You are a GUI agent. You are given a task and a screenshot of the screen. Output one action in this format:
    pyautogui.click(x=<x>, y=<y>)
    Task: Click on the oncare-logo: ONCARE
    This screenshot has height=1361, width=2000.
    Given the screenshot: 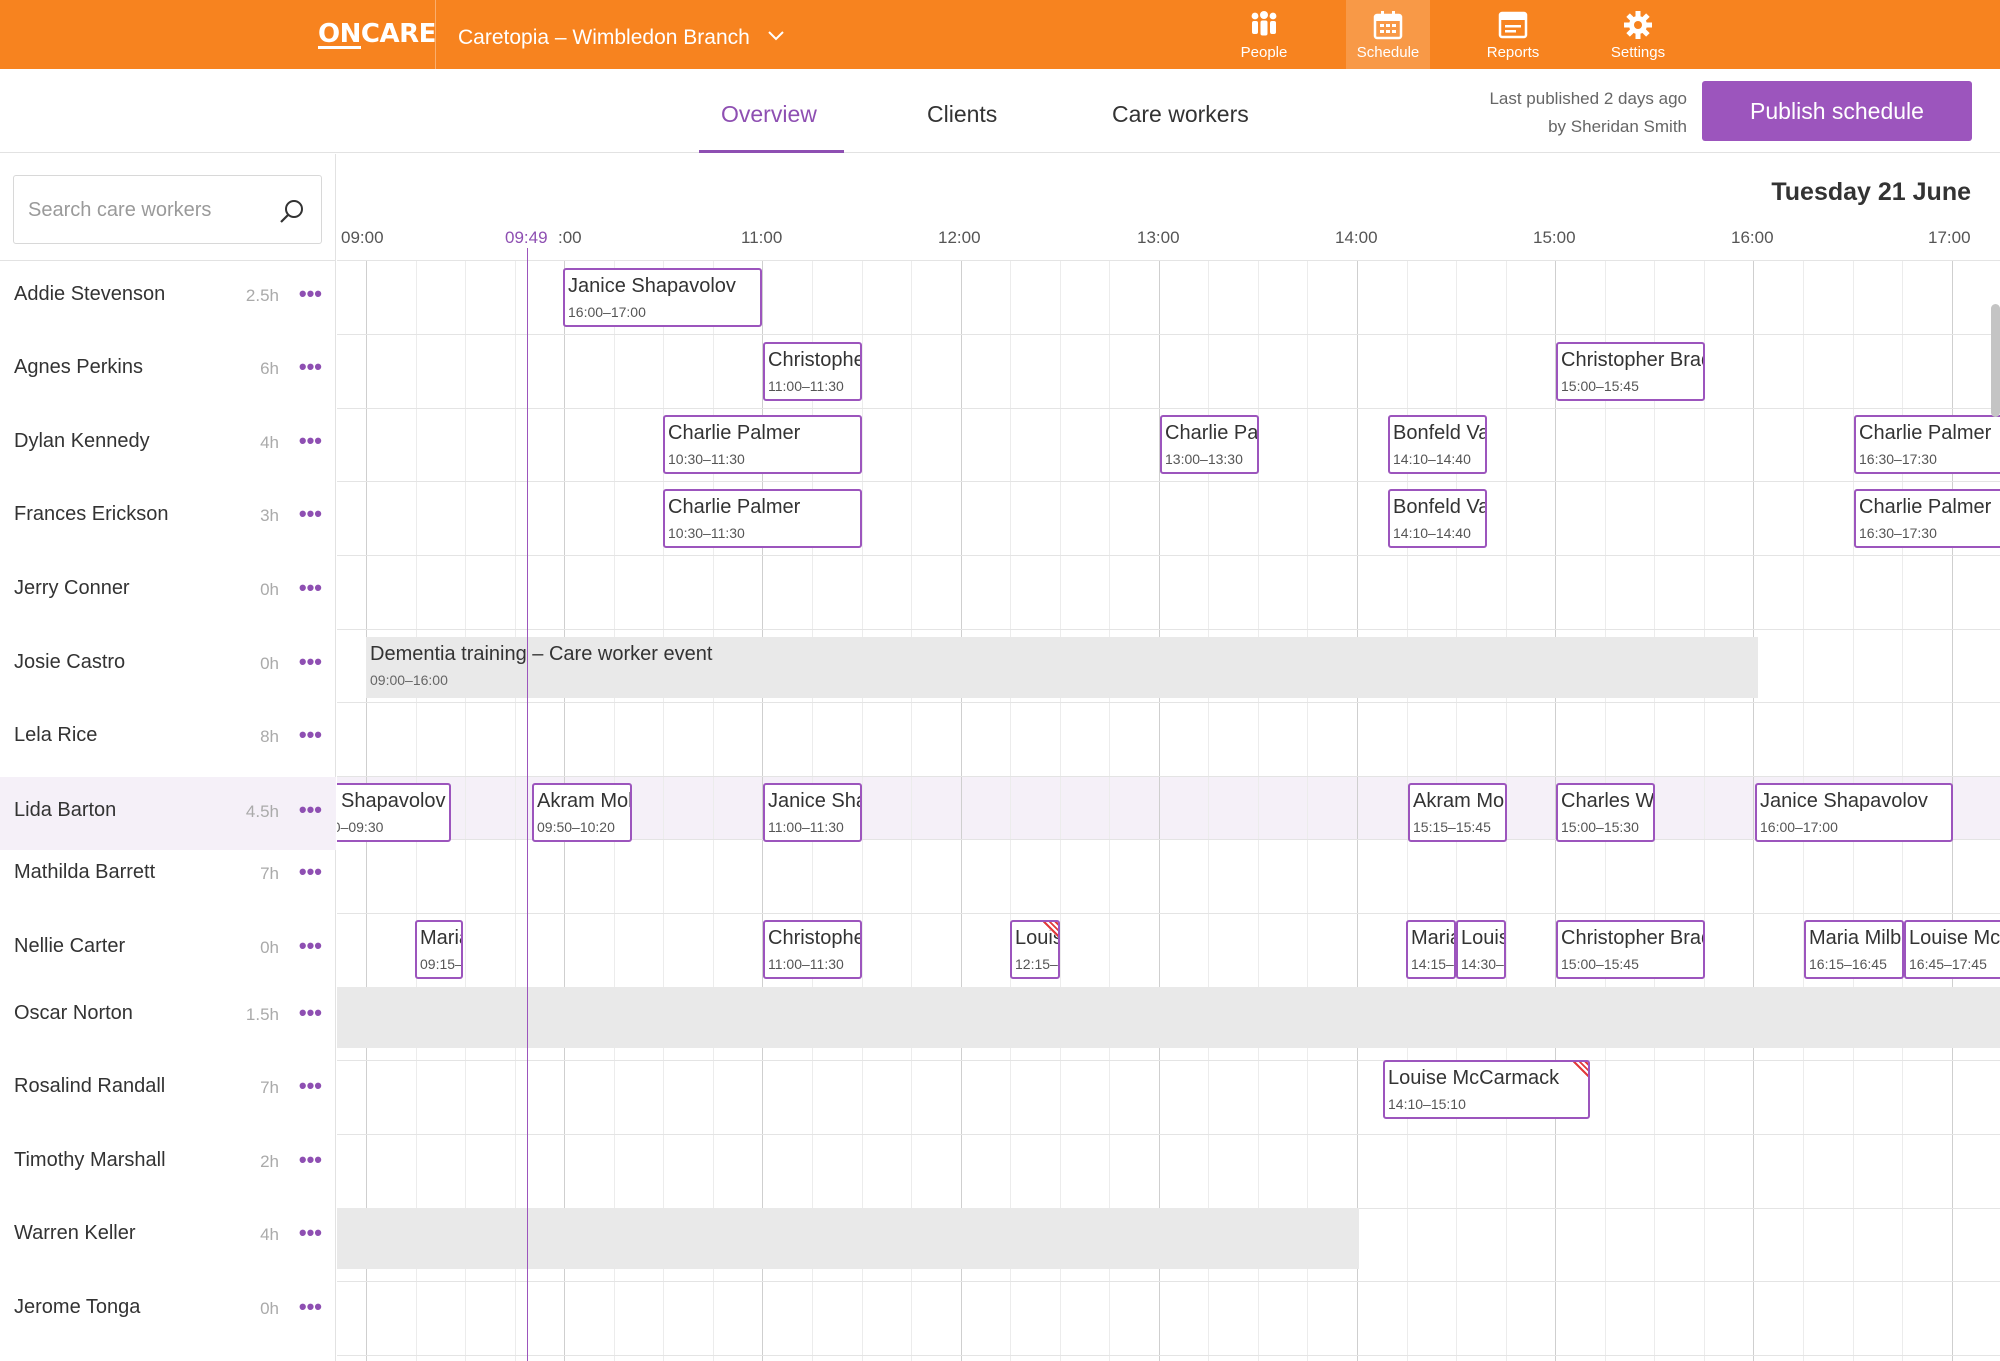 What is the action you would take?
    pyautogui.click(x=377, y=34)
    